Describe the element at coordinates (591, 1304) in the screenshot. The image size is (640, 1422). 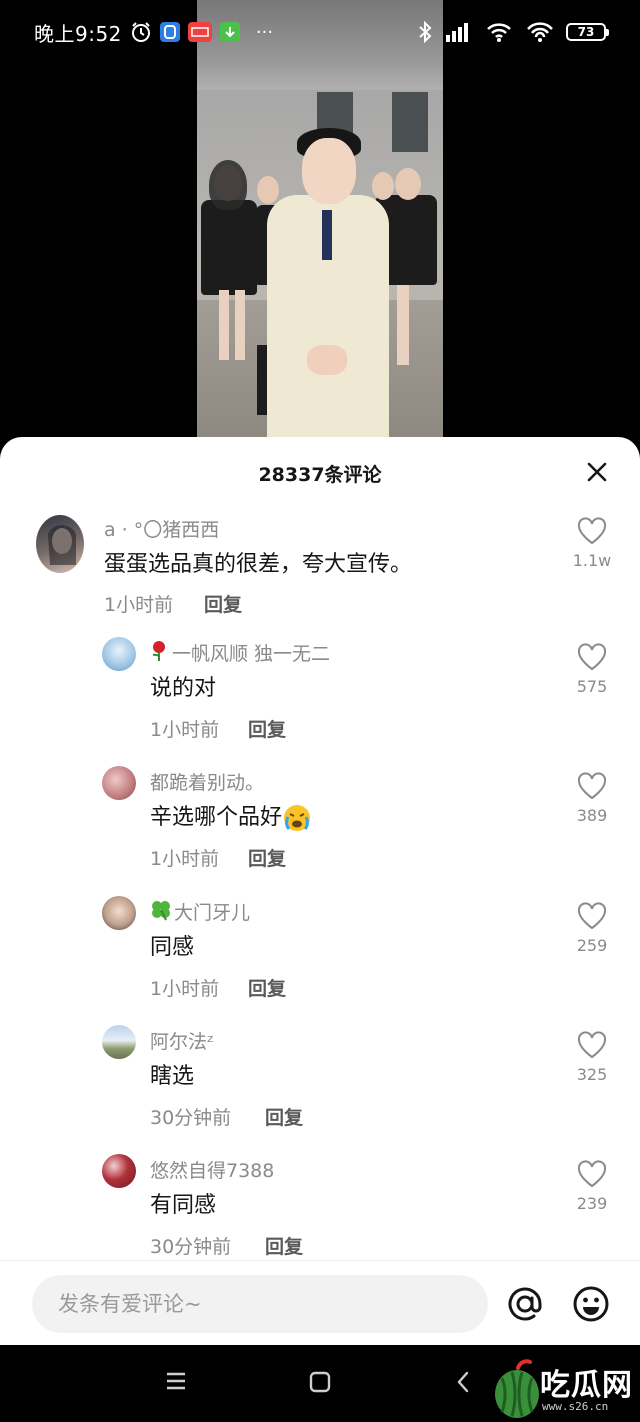
I see `smile-icon` at that location.